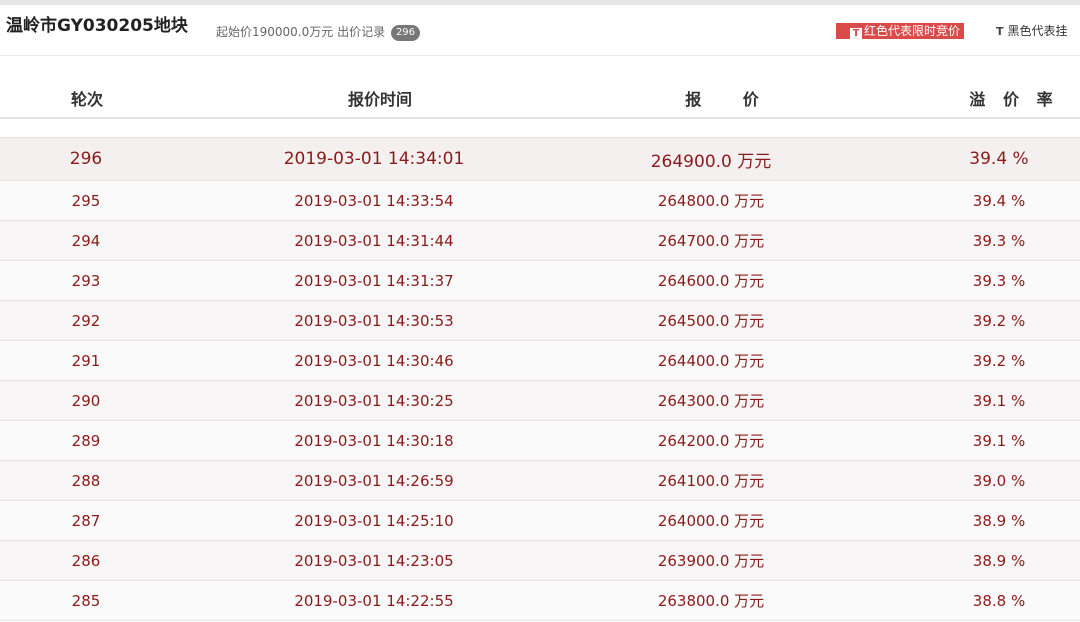  I want to click on auction-meta: 起始价190000.0万元 出价记录 296, so click(318, 32).